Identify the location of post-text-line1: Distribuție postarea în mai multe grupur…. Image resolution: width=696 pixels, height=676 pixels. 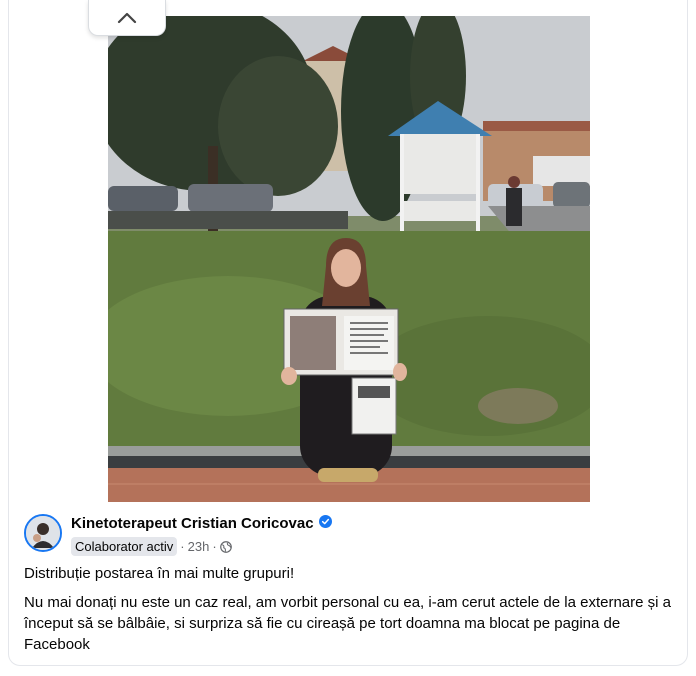
(159, 573).